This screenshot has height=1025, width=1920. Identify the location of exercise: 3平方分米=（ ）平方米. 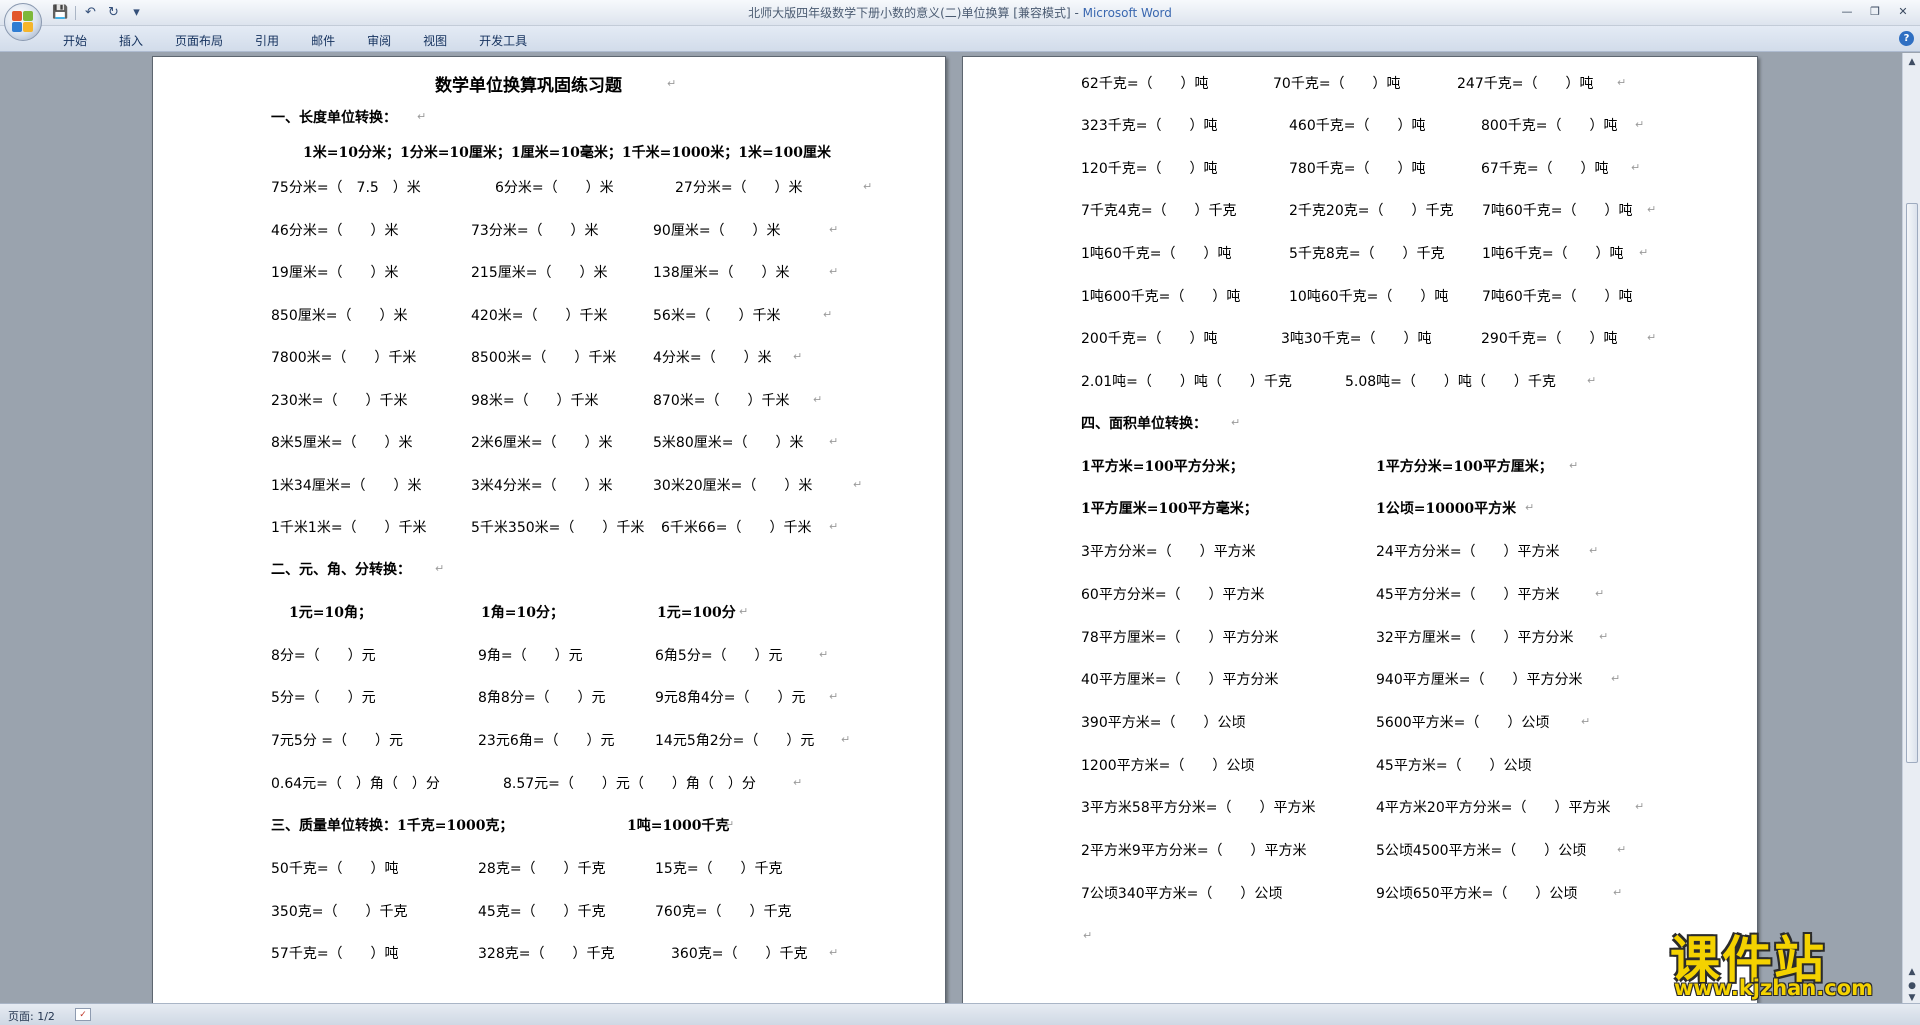
(1168, 551).